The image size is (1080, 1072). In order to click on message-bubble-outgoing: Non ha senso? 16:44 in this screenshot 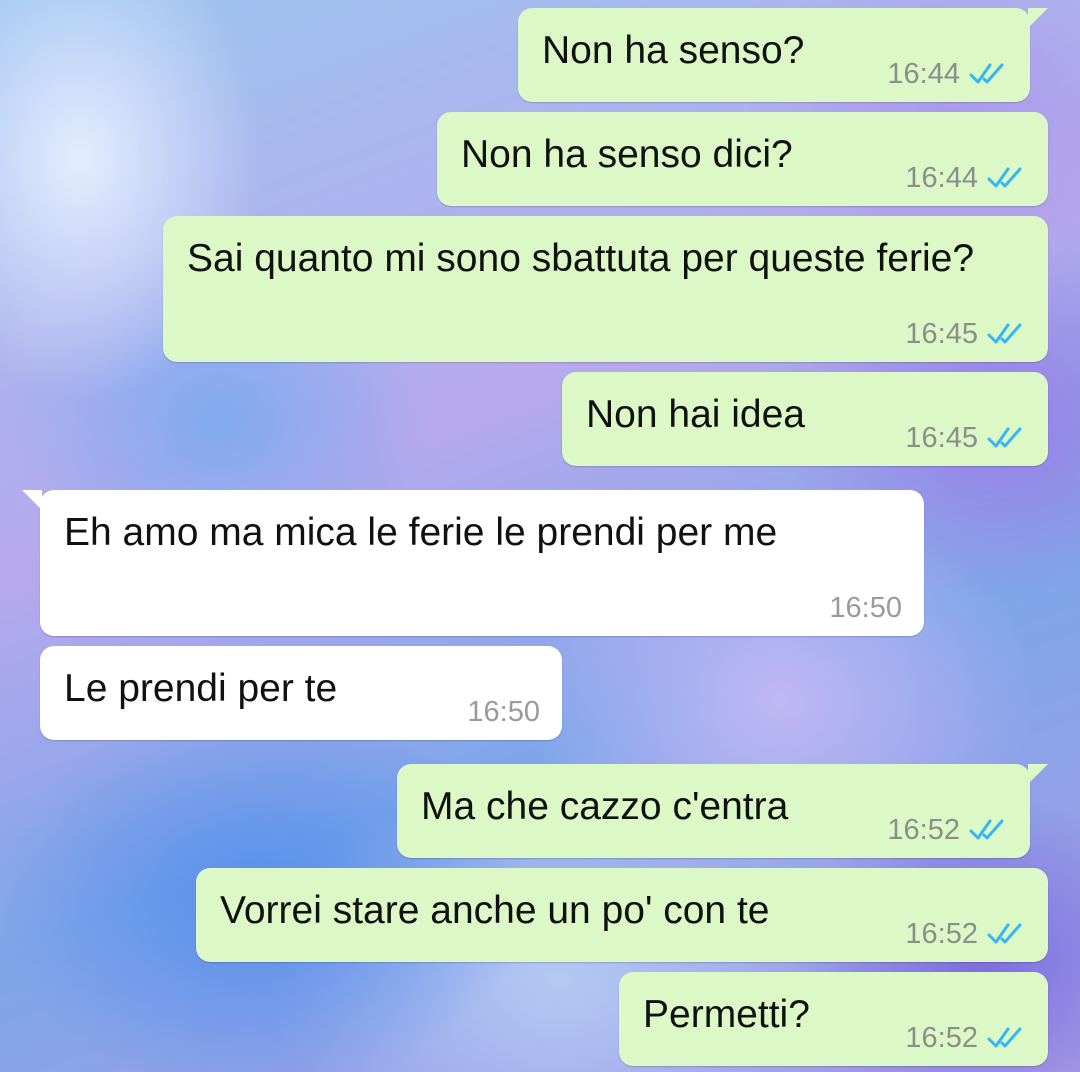, I will do `click(783, 55)`.